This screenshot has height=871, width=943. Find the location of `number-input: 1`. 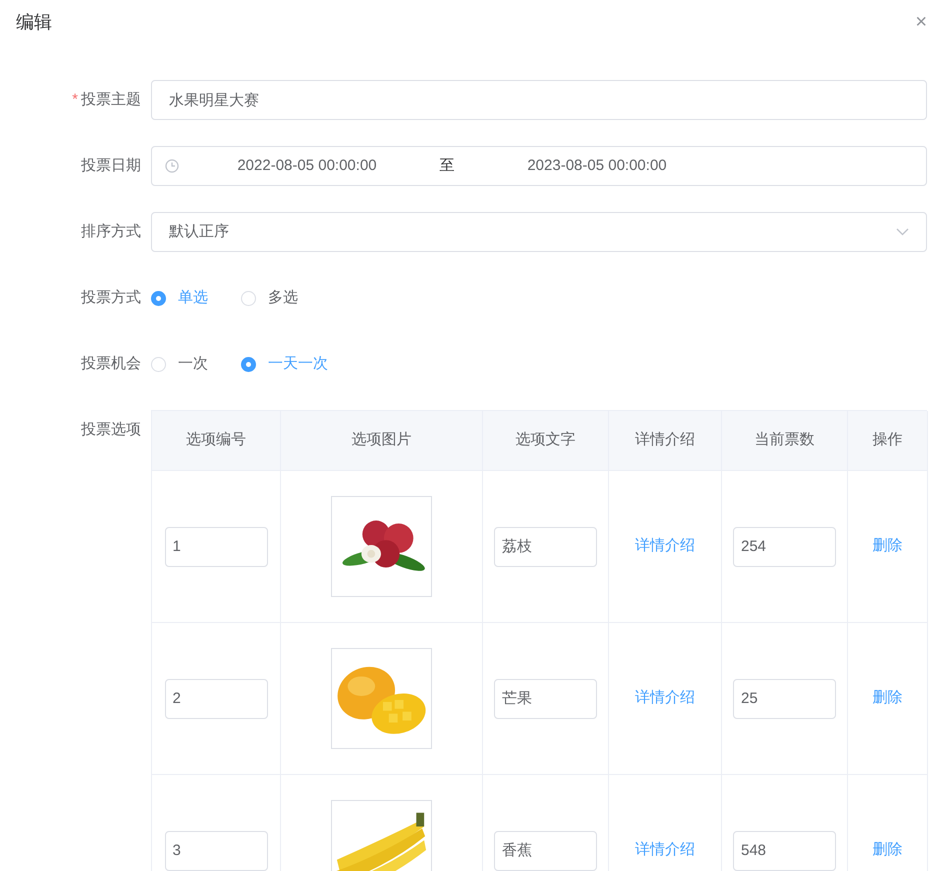

number-input: 1 is located at coordinates (216, 546).